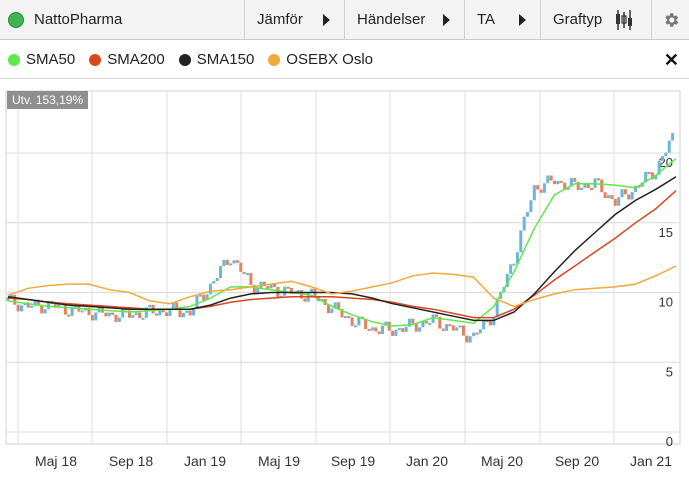 The height and width of the screenshot is (479, 689). Describe the element at coordinates (666, 232) in the screenshot. I see `y-tick-label: 15` at that location.